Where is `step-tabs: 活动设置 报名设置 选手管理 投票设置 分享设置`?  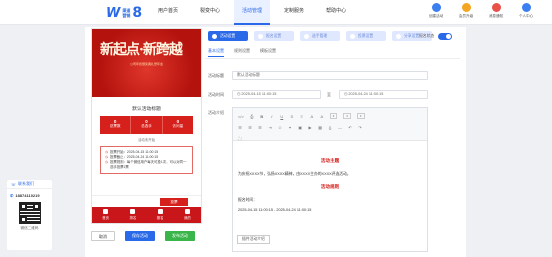
step-tabs: 活动设置 报名设置 选手管理 投票设置 分享设置 is located at coordinates (320, 36).